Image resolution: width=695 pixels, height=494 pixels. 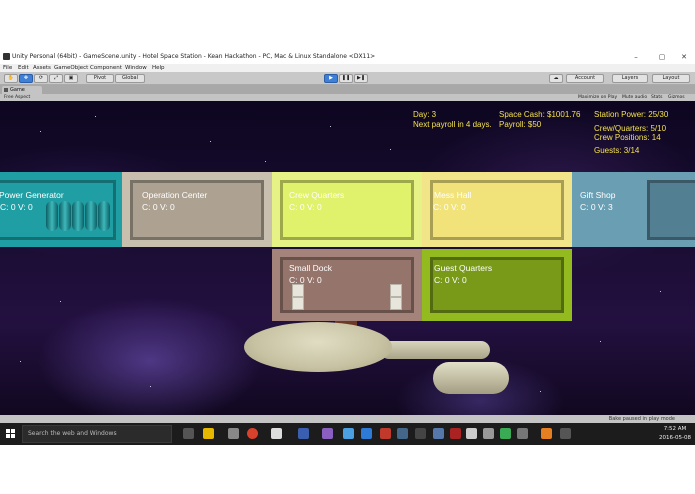 I want to click on minimize-button: –, so click(x=636, y=57).